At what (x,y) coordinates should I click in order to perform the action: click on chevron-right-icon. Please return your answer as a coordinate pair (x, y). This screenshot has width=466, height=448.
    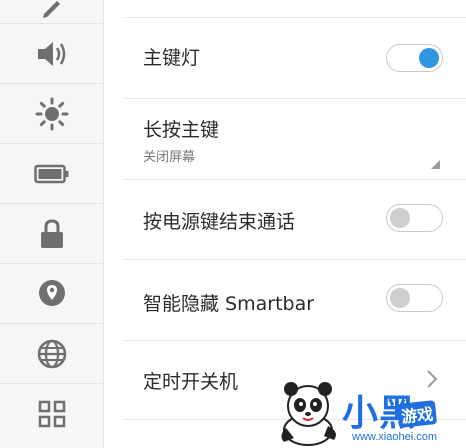
    Looking at the image, I should click on (432, 379).